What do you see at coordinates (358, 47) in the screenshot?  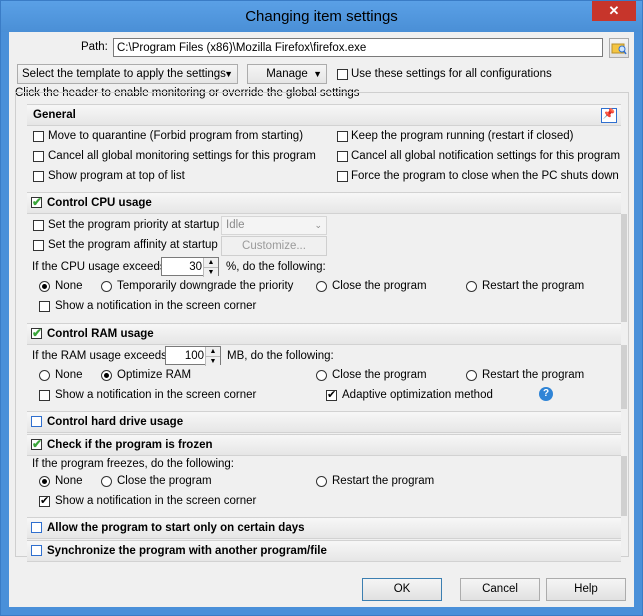 I see `path-input` at bounding box center [358, 47].